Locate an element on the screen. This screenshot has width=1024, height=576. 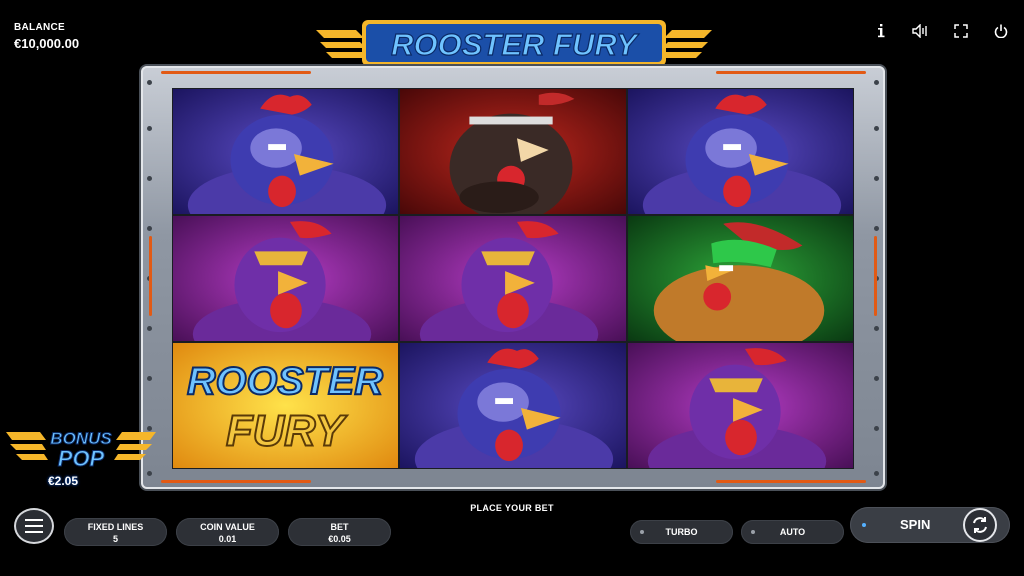
spin-indicator is located at coordinates (864, 525).